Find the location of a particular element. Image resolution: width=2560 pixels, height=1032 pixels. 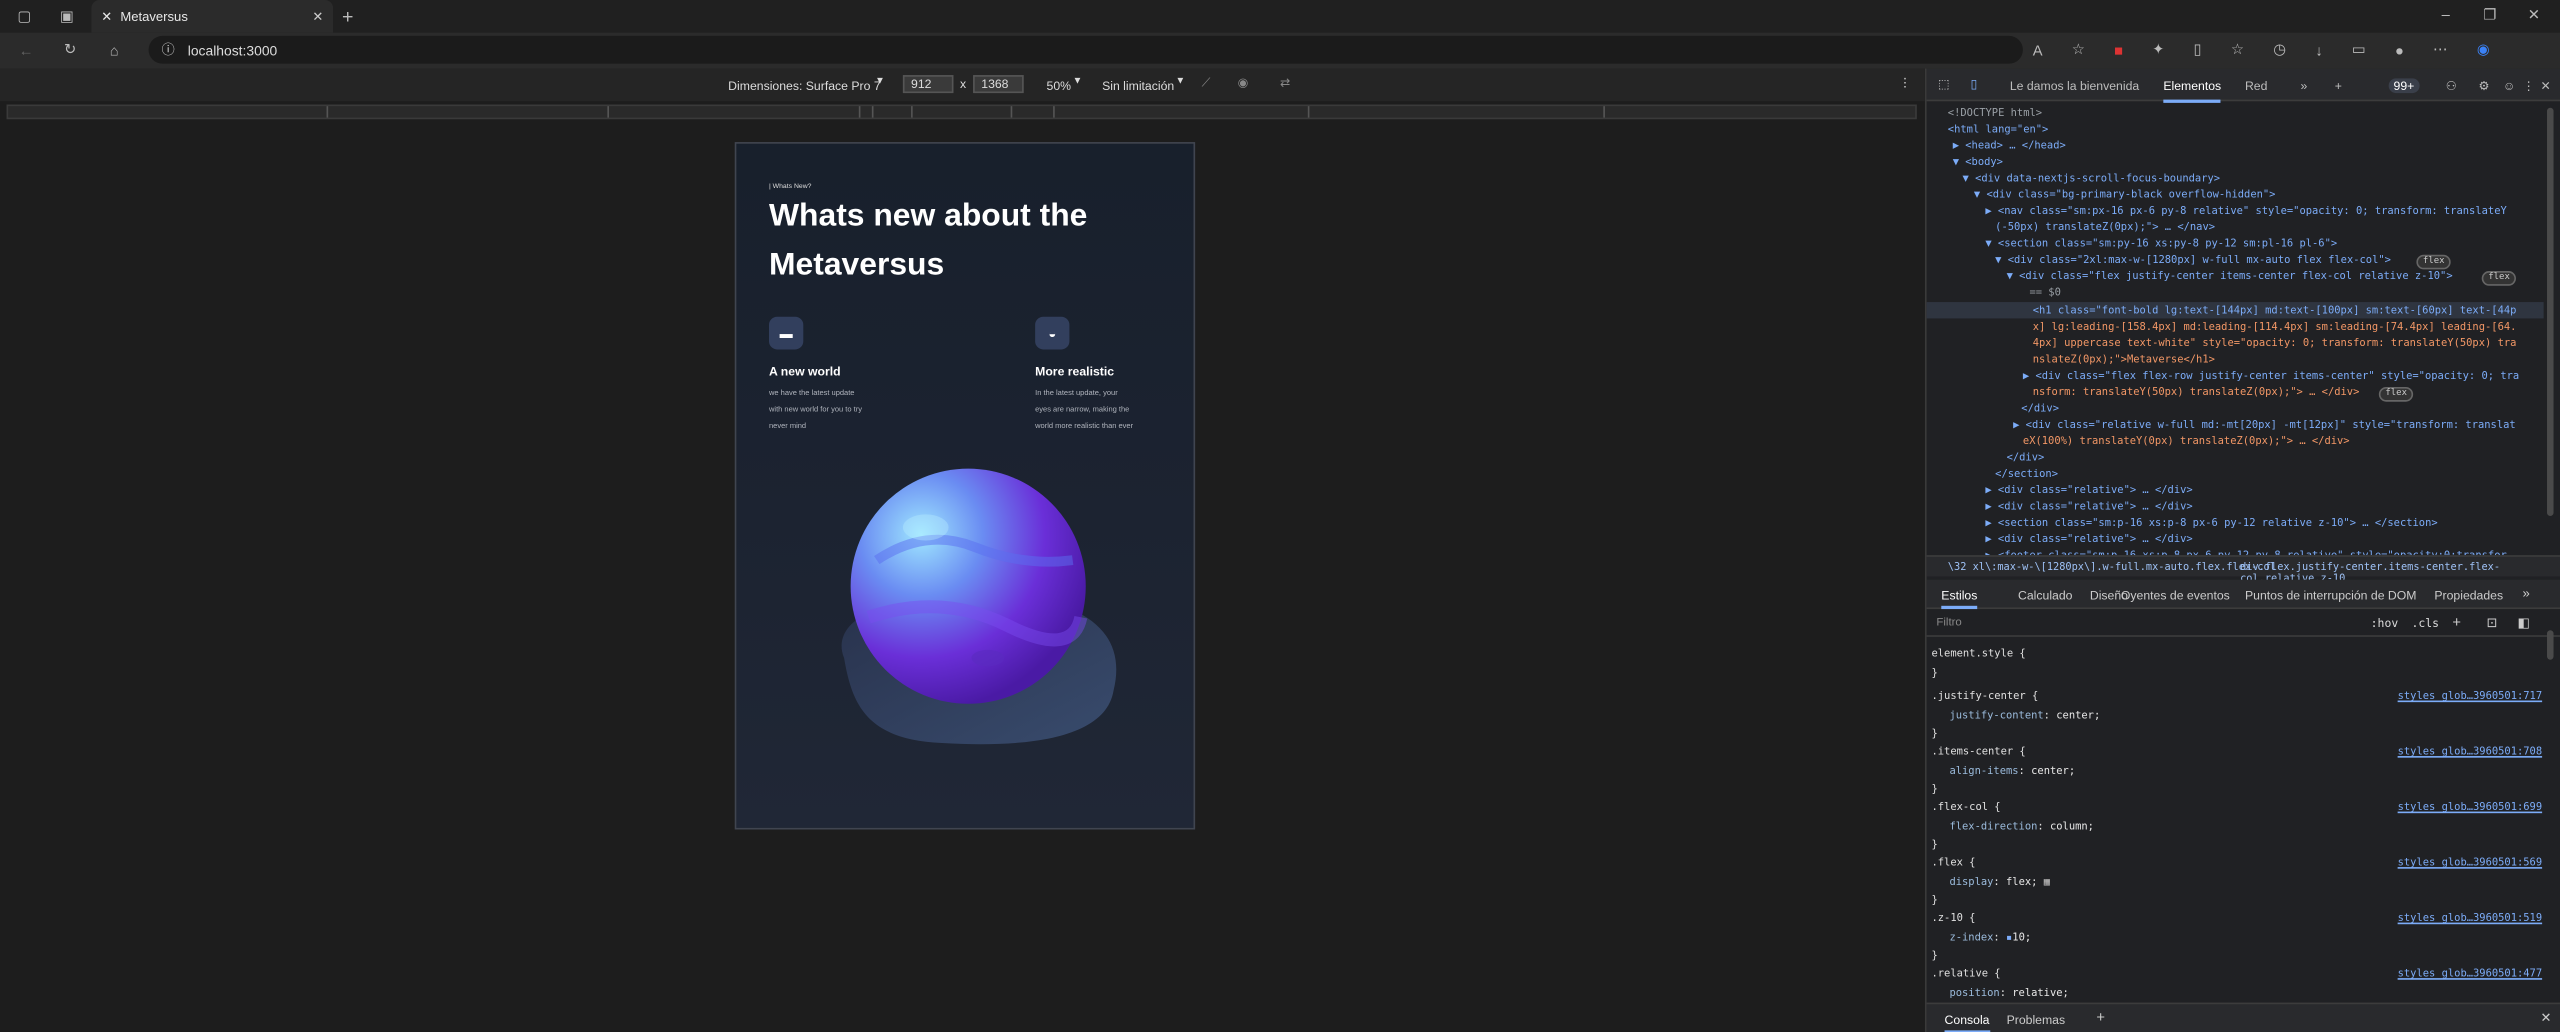

rule-selector: .relative { is located at coordinates (1965, 973).